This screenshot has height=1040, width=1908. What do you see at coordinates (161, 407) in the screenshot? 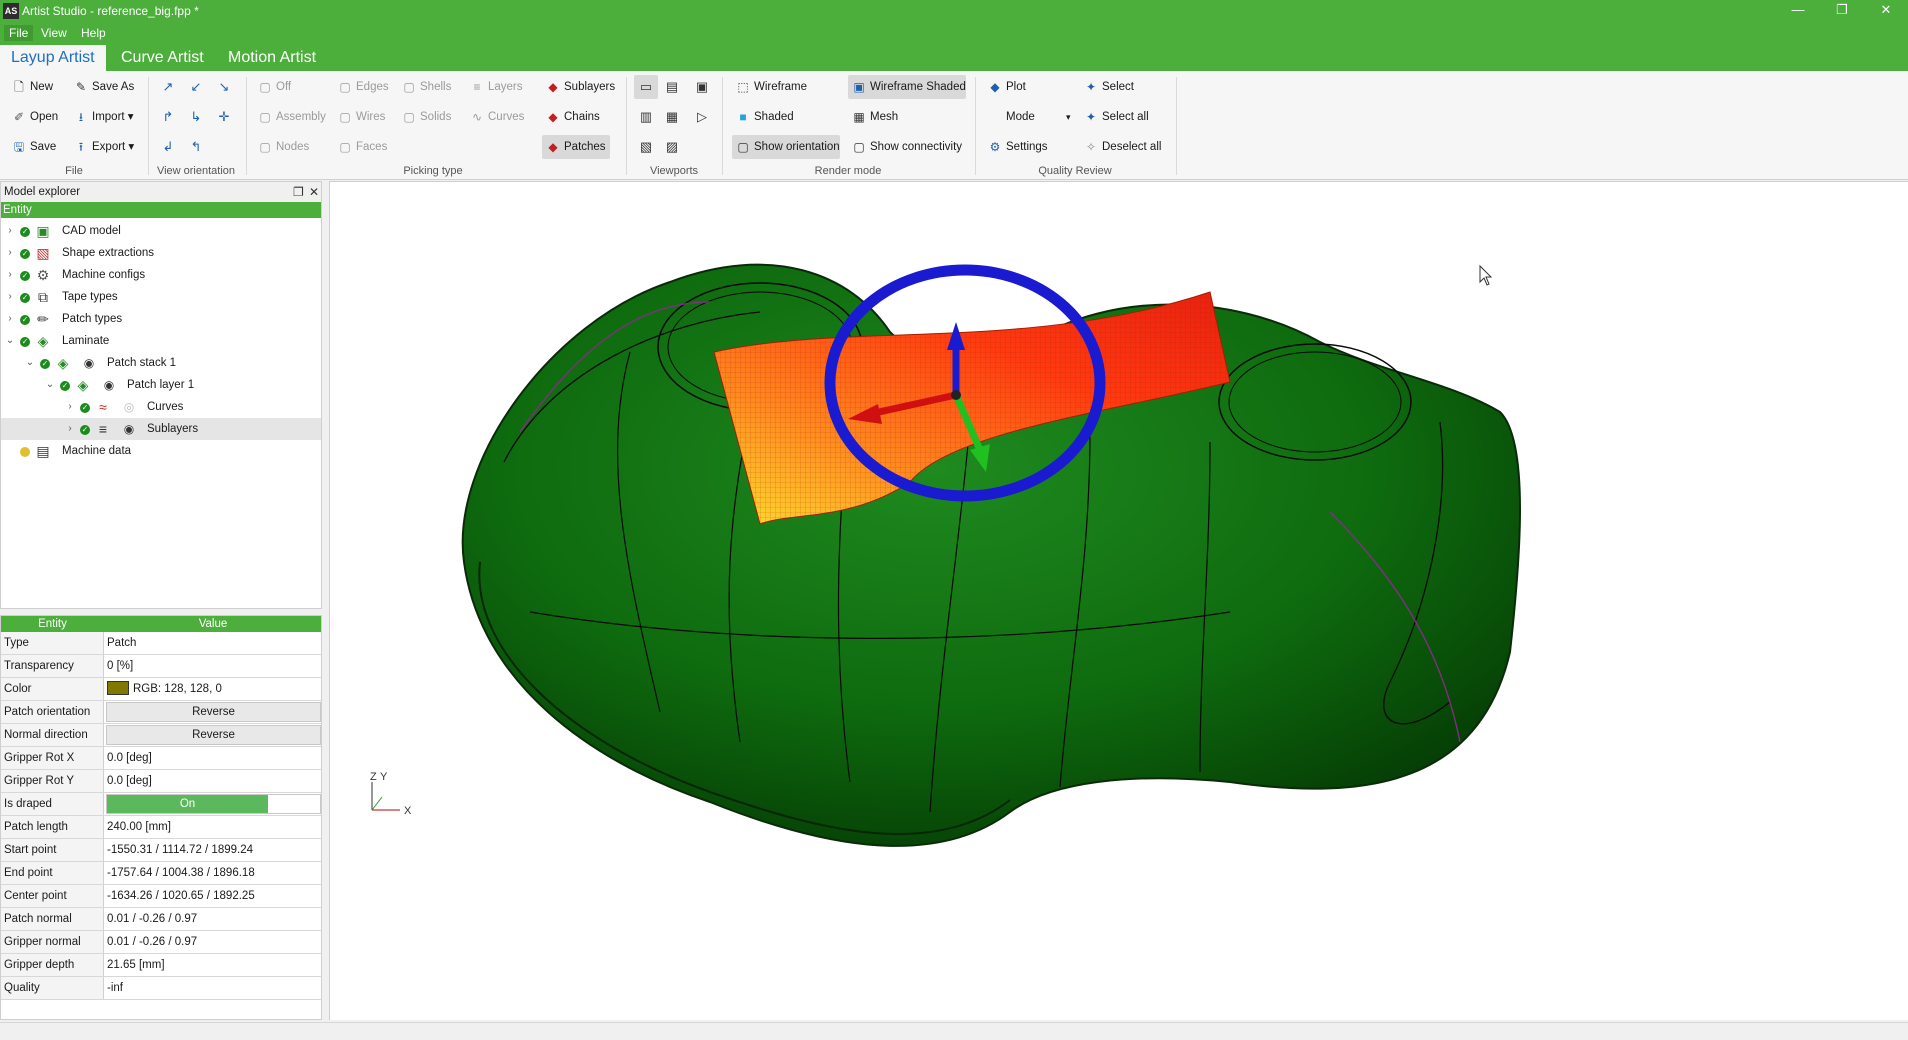
I see `tree-item-curves: › ✓ ≈ ◎ Curves` at bounding box center [161, 407].